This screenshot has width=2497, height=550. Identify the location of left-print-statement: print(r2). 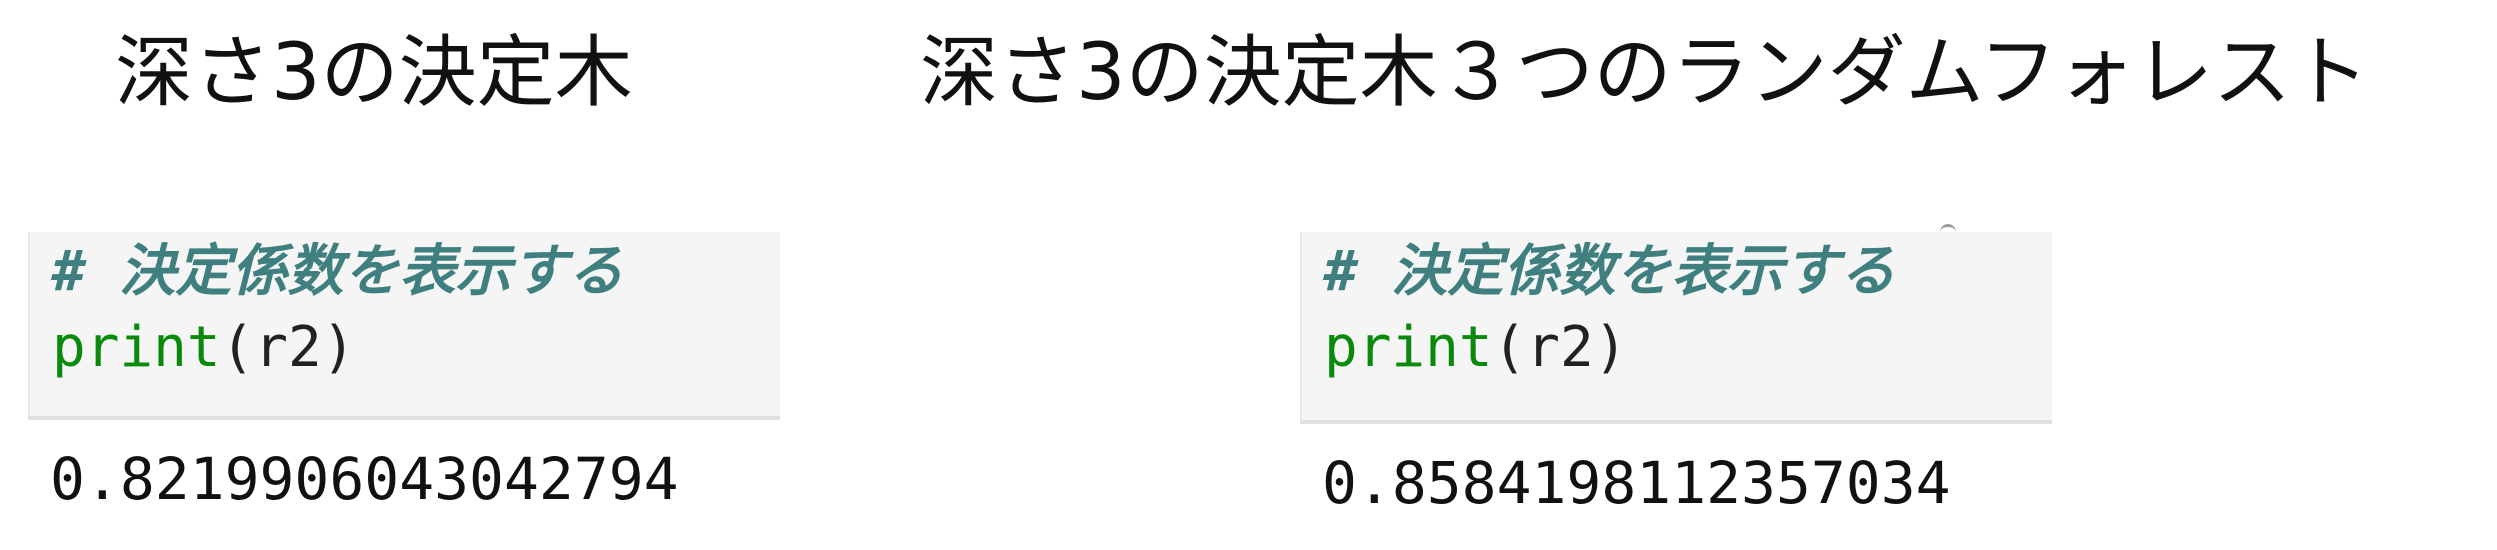
(203, 348).